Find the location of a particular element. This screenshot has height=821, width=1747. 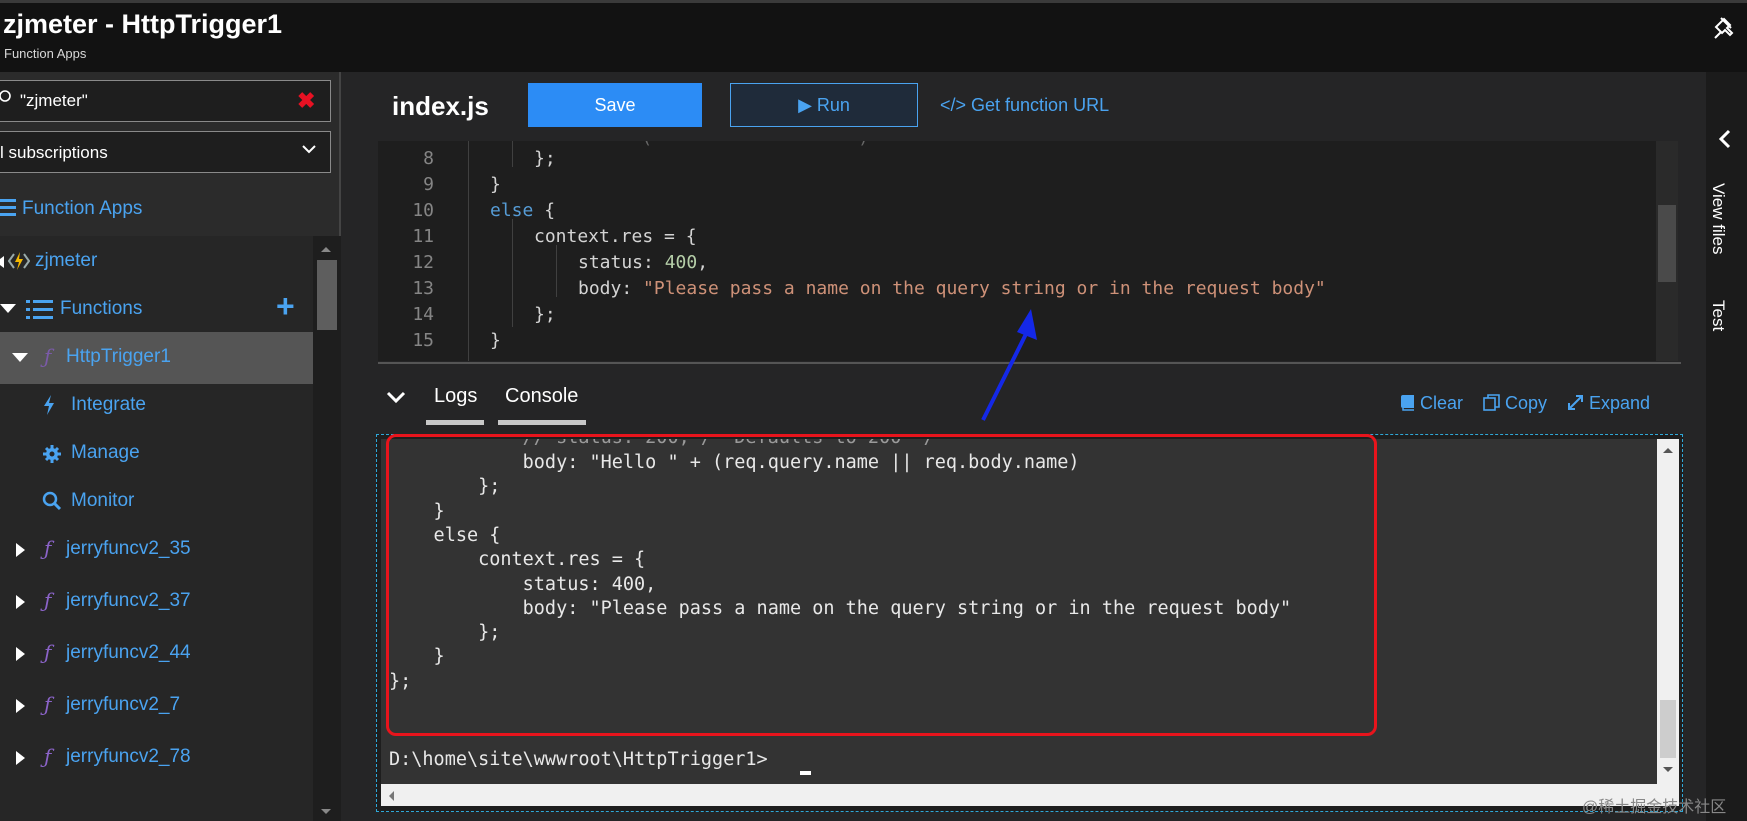

clear-search-icon: ✖ is located at coordinates (306, 101).